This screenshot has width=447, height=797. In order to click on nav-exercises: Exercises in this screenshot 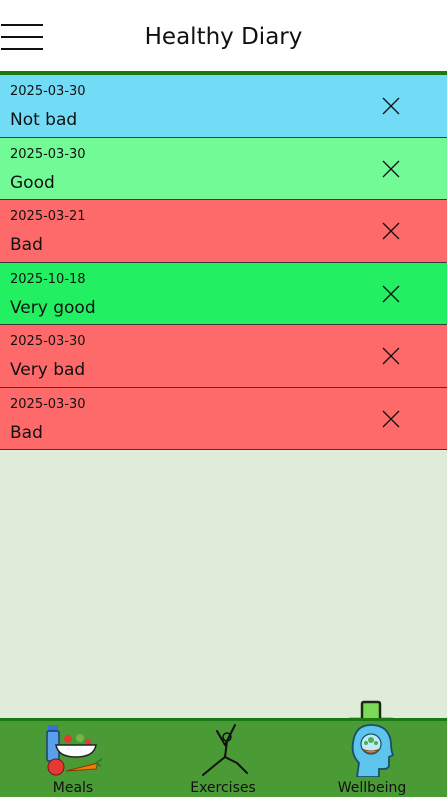, I will do `click(223, 759)`.